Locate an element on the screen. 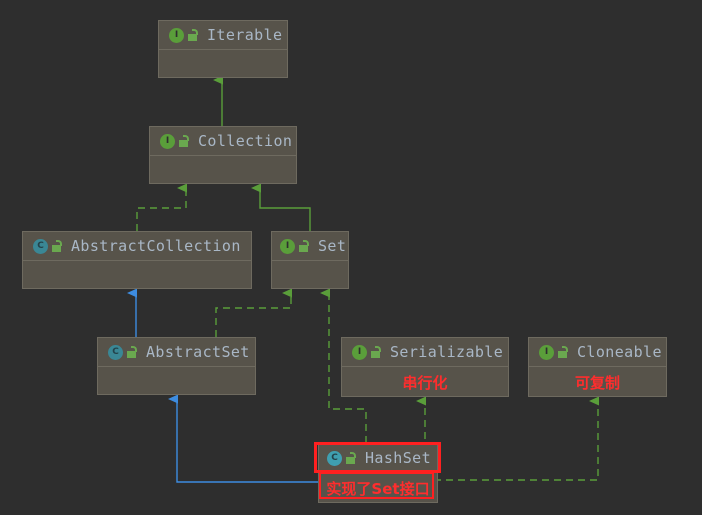 Image resolution: width=702 pixels, height=515 pixels. node-title-row: C AbstractCollection is located at coordinates (137, 246).